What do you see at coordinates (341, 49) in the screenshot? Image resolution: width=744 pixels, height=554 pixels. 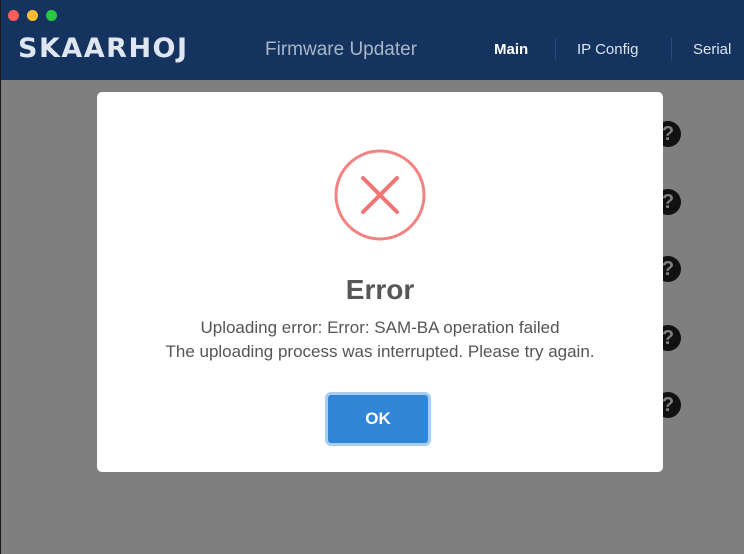 I see `app-title: Firmware Updater` at bounding box center [341, 49].